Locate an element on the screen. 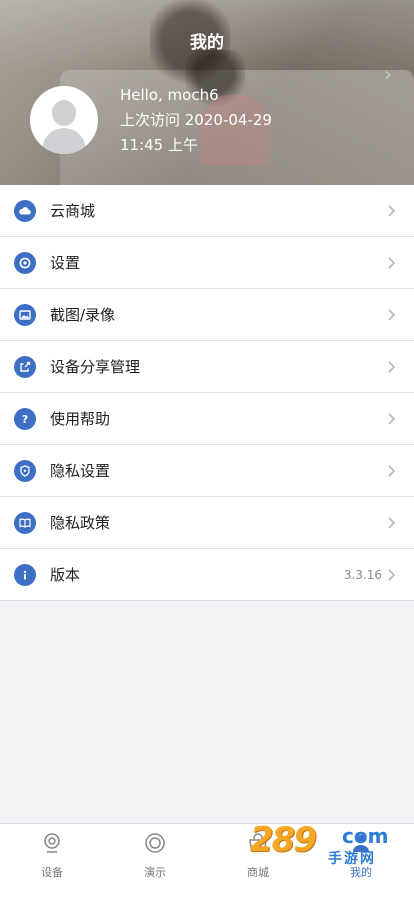  menu-item-label: 隐私设置 is located at coordinates (80, 471).